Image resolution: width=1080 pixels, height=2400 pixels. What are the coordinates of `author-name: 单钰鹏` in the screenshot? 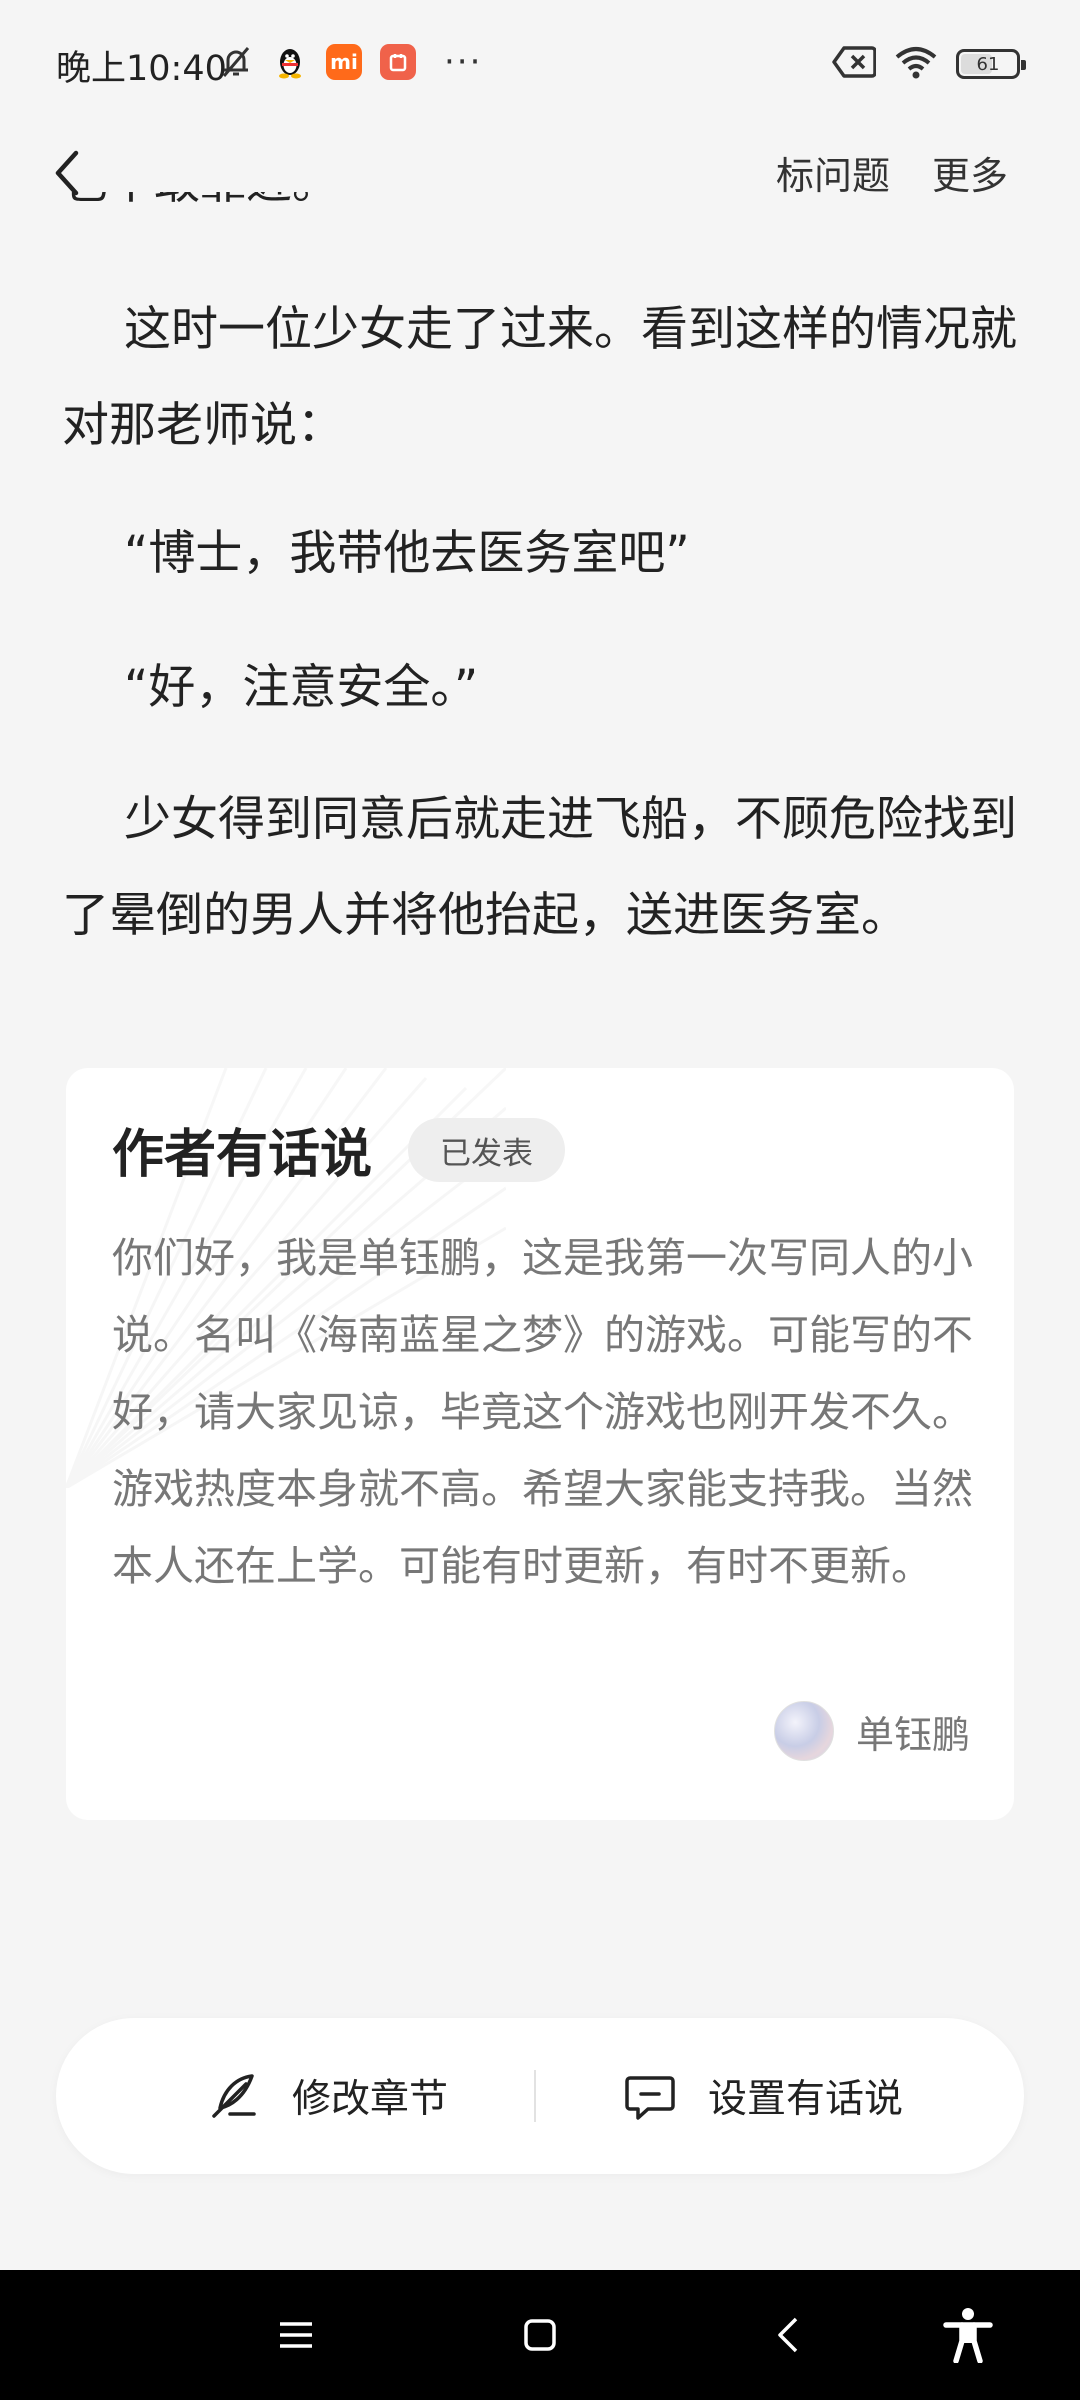 It's located at (912, 1734).